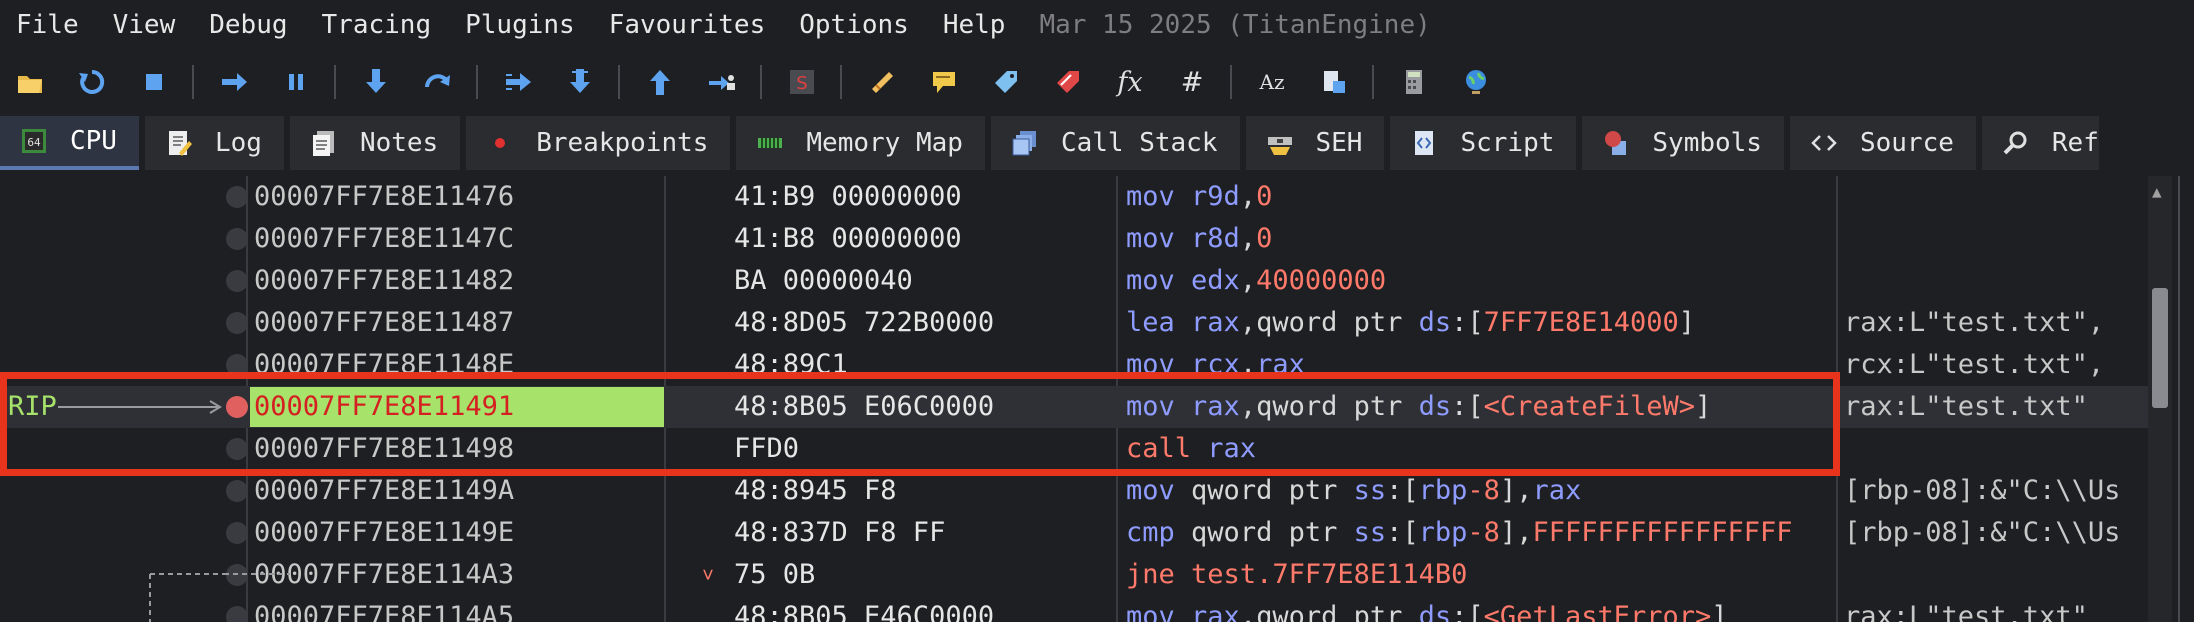 This screenshot has width=2194, height=622. I want to click on menu-view: View, so click(144, 25).